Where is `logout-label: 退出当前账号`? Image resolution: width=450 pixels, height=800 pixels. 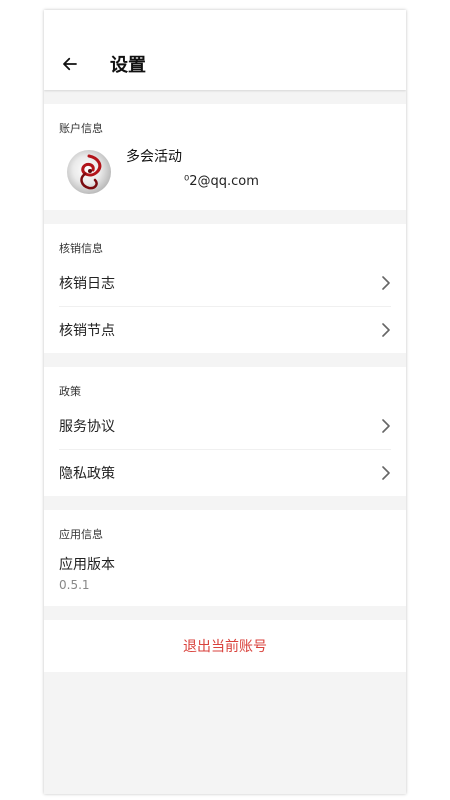
logout-label: 退出当前账号 is located at coordinates (225, 647).